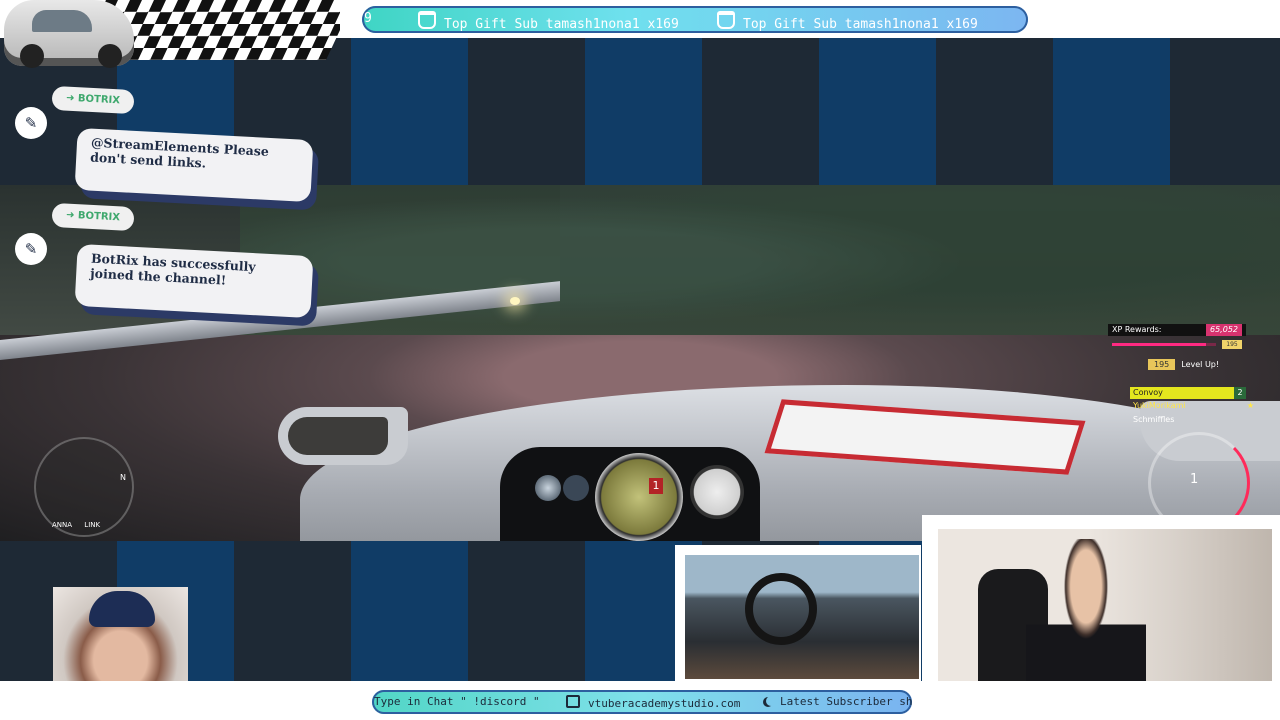 The height and width of the screenshot is (720, 1280). I want to click on ticker-item-text: Latest Subscriber sho, so click(846, 701).